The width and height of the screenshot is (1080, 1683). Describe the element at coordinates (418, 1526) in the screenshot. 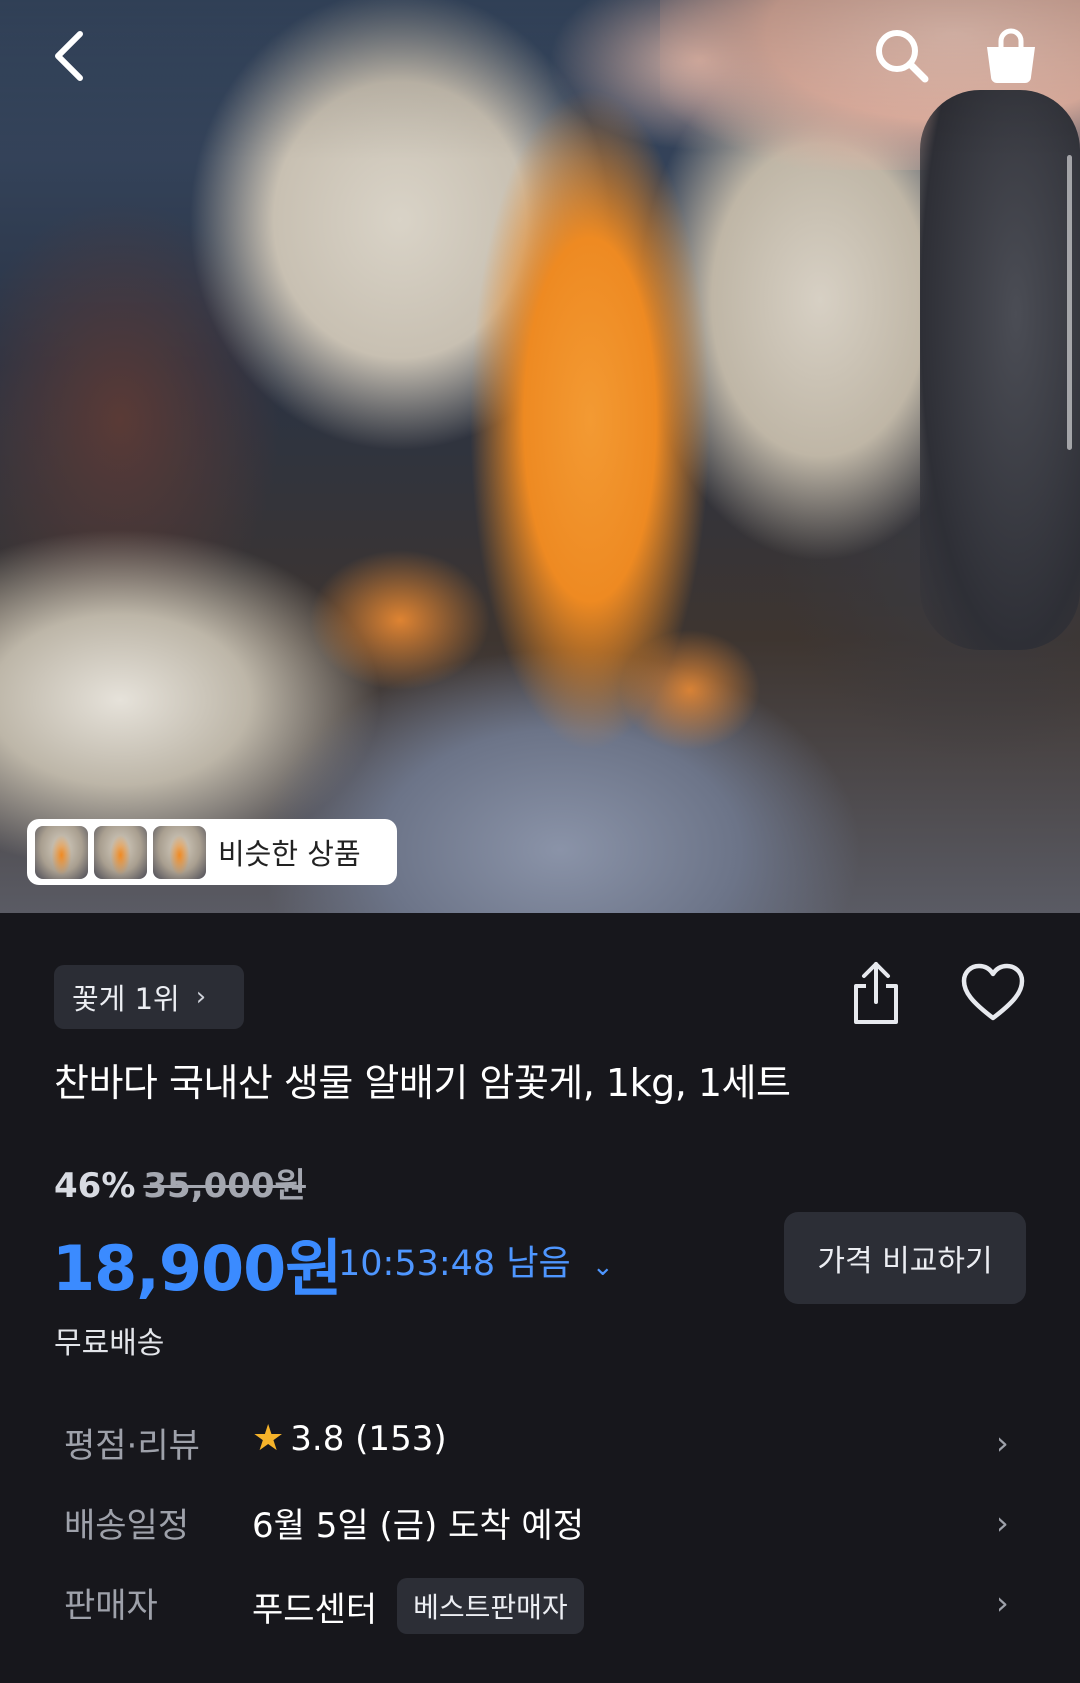

I see `delivery-schedule-value: 6월 5일 (금) 도착 예정` at that location.